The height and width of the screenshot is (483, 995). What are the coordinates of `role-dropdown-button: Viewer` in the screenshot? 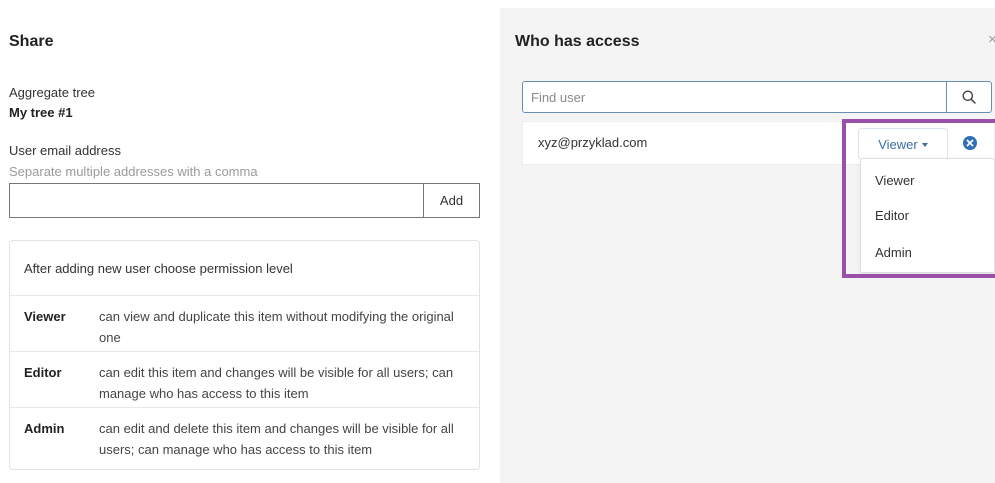 It's located at (903, 144).